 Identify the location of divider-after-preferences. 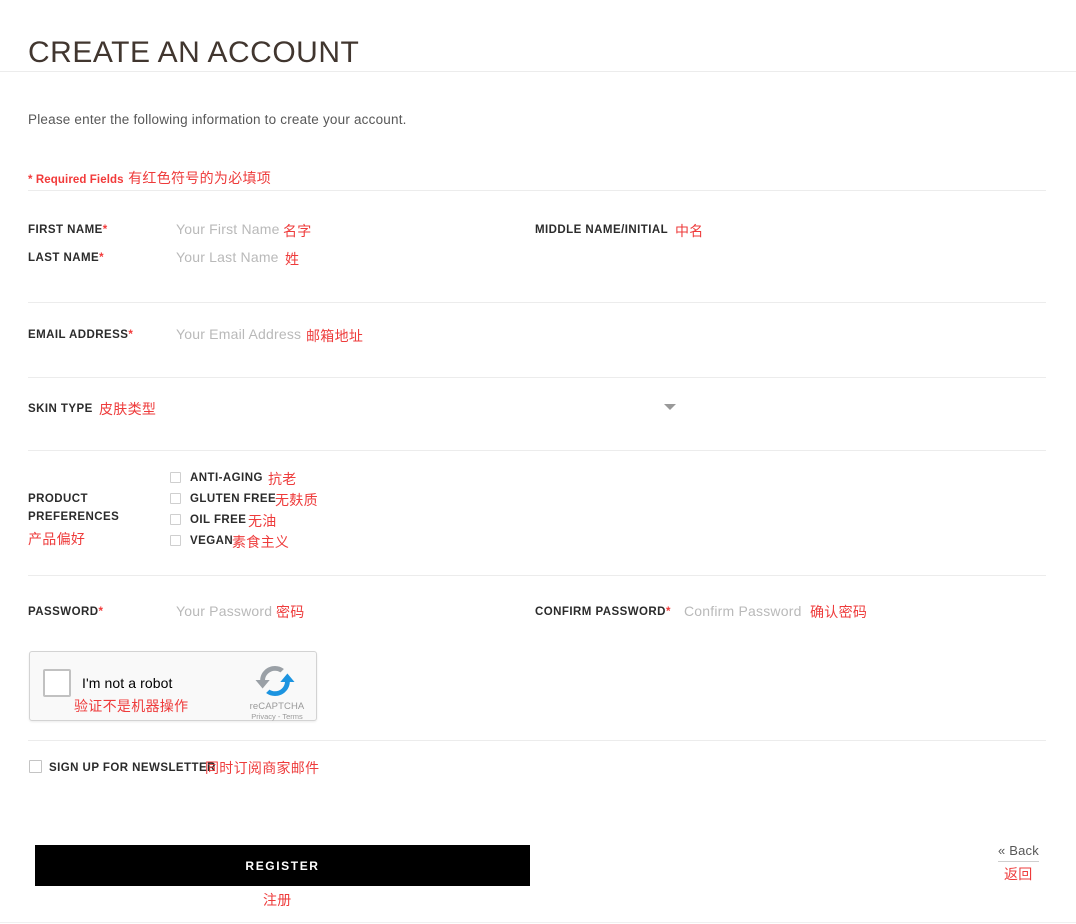
(537, 575).